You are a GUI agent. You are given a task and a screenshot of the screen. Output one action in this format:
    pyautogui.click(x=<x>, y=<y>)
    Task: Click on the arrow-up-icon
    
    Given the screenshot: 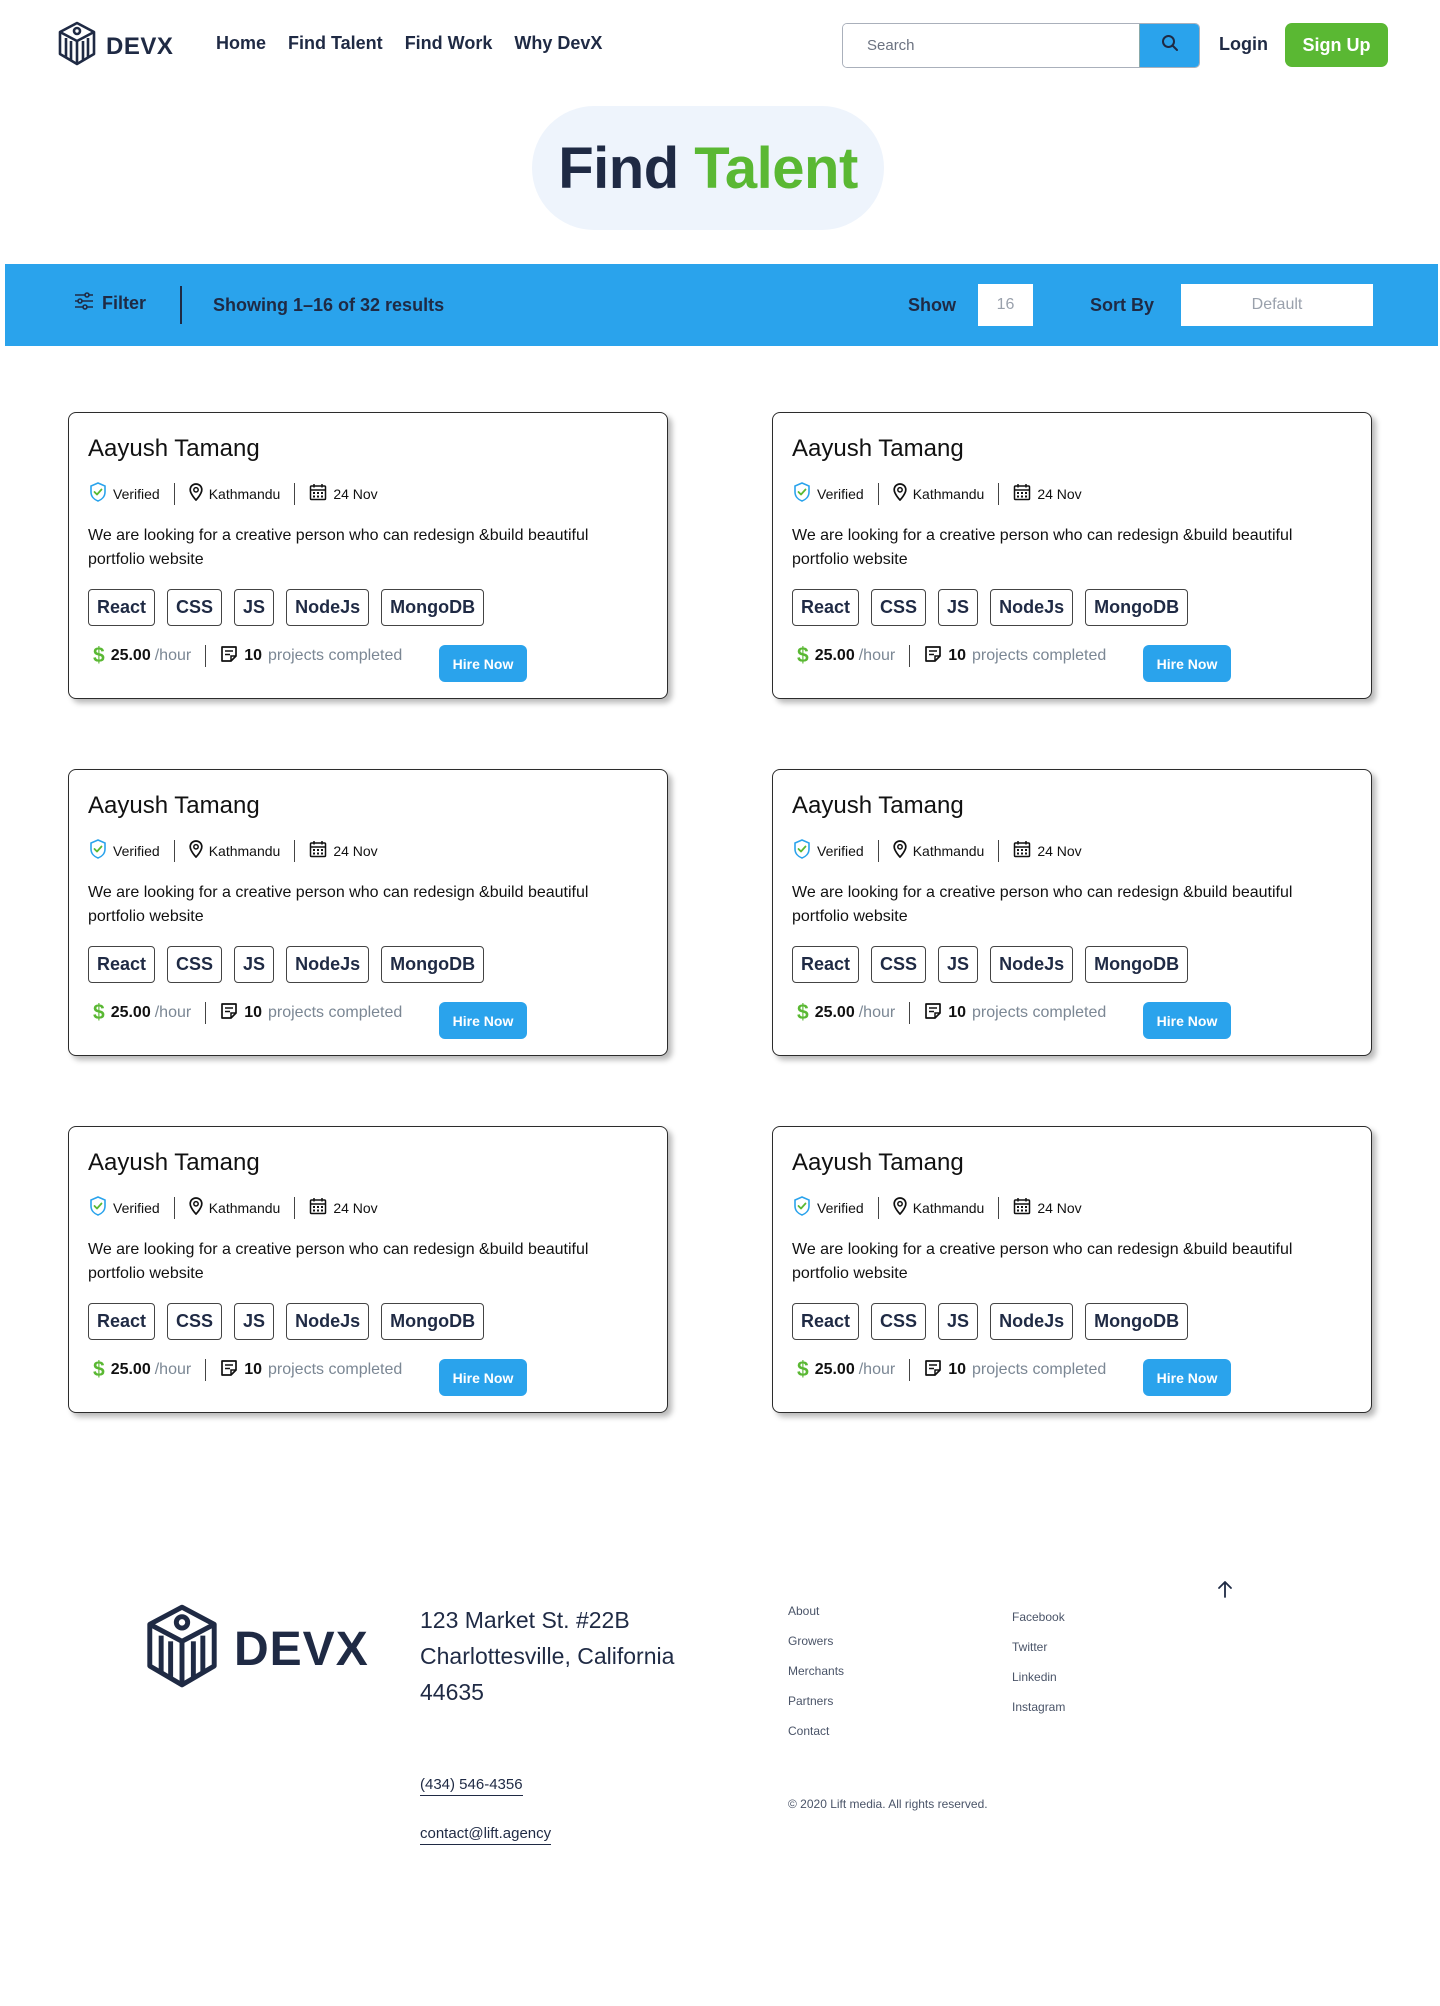 What is the action you would take?
    pyautogui.click(x=1225, y=1591)
    